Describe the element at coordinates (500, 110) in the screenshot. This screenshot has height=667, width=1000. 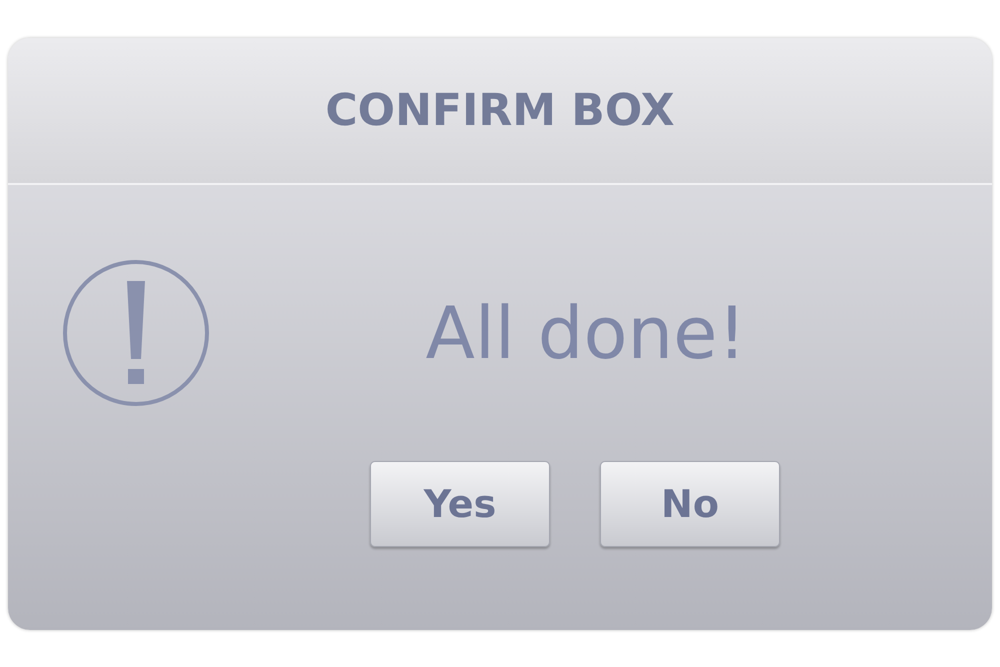
I see `dialog-title: CONFIRM BOX` at that location.